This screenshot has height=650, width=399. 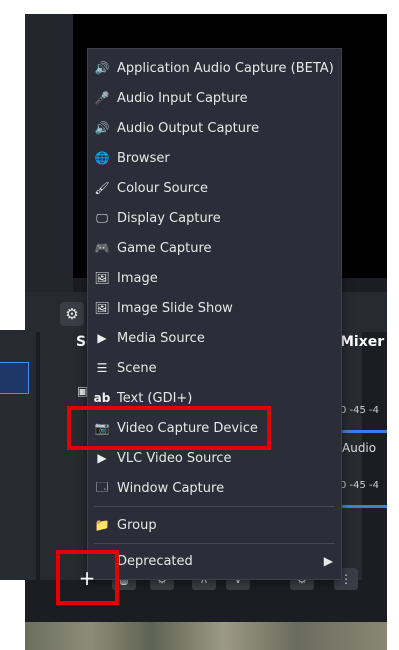 I want to click on menu-item-group: 📁 Group, so click(x=214, y=525).